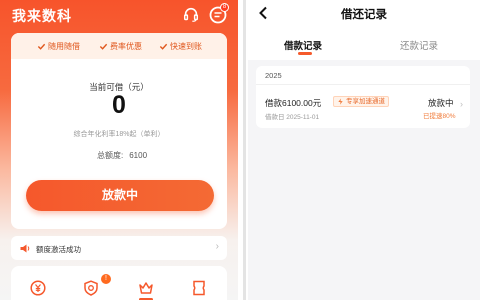 This screenshot has width=480, height=300. Describe the element at coordinates (25, 248) in the screenshot. I see `speaker-icon` at that location.